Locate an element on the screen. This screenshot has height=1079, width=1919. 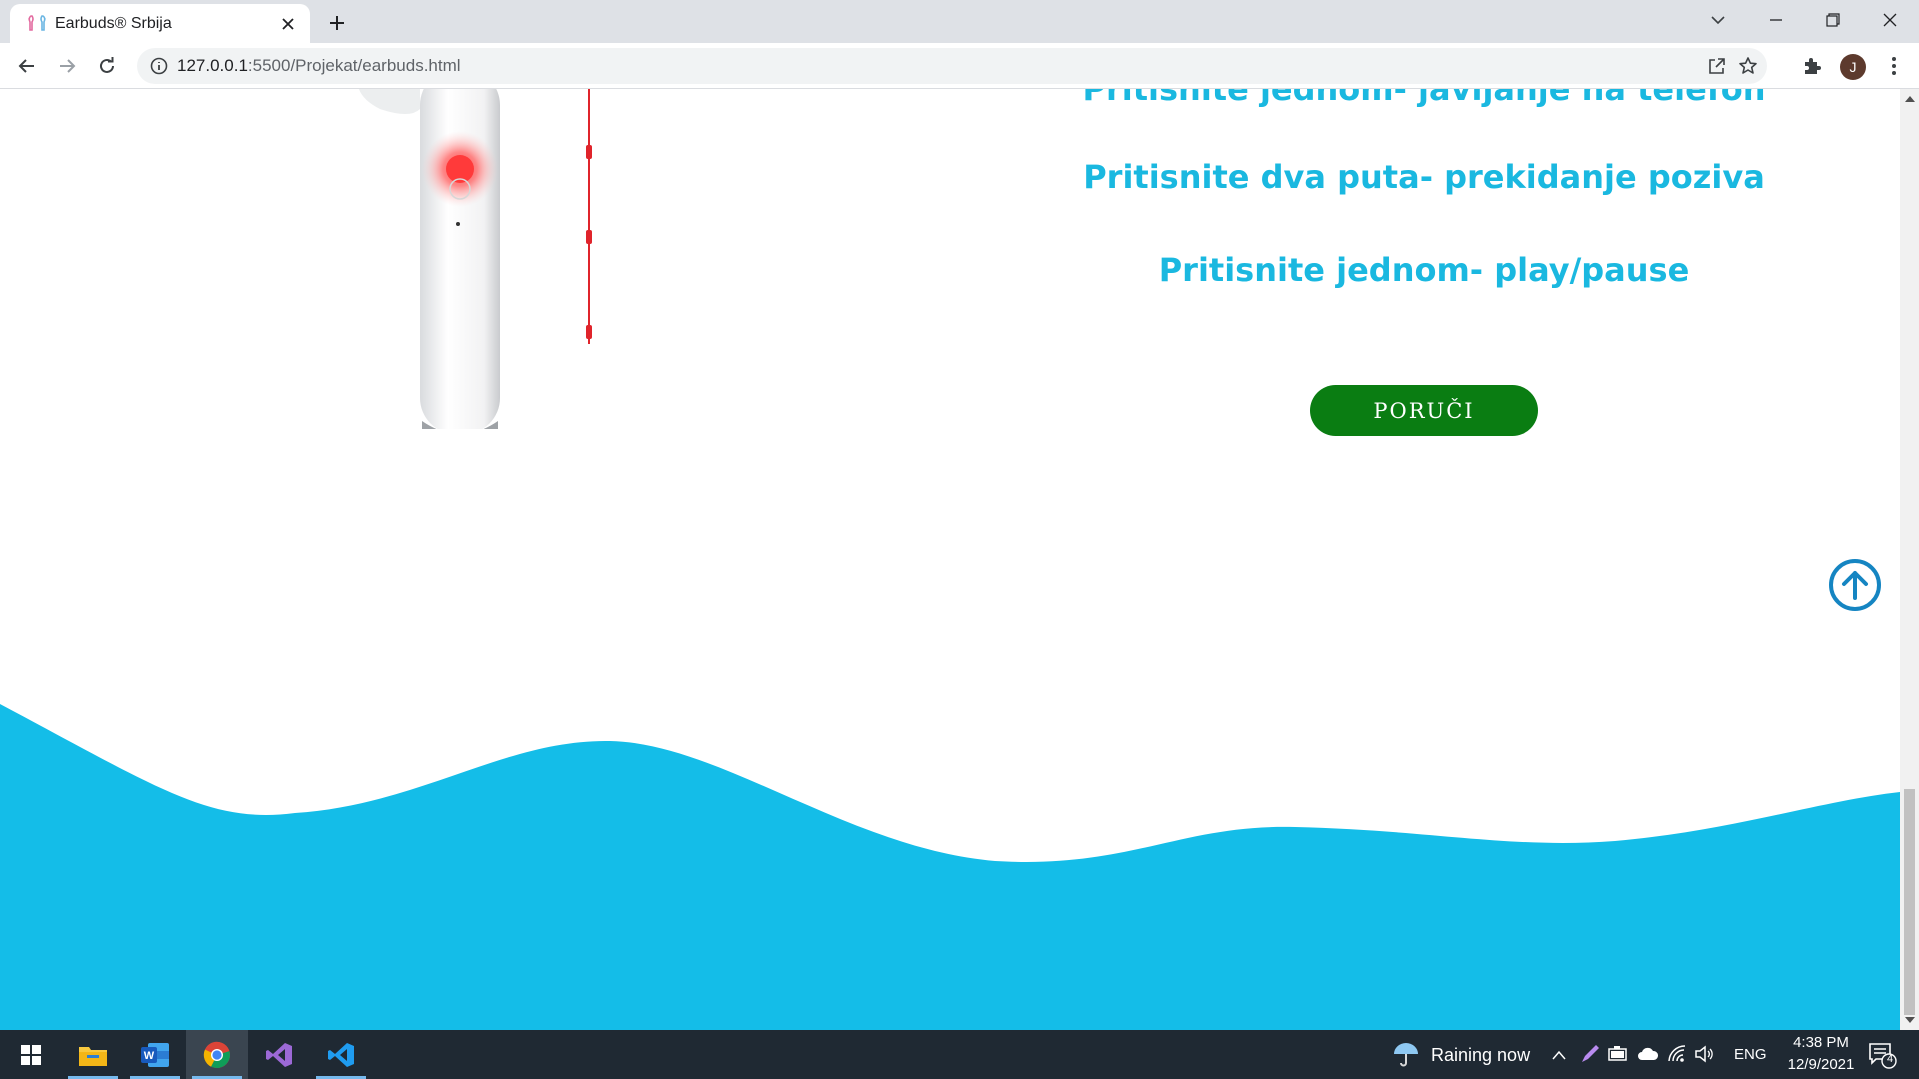
share-icon is located at coordinates (1717, 66).